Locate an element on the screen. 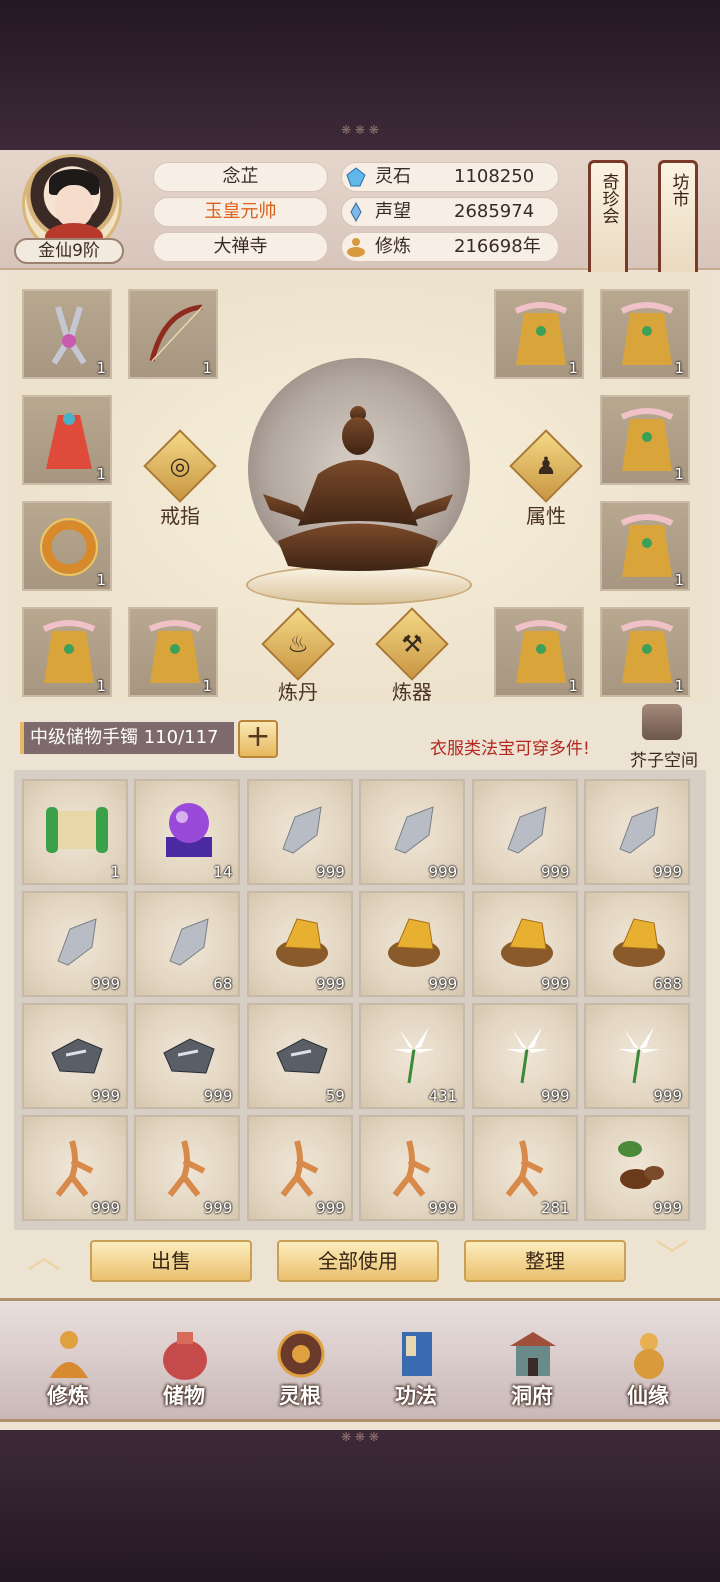 The image size is (720, 1582). item-count: 14 is located at coordinates (223, 872).